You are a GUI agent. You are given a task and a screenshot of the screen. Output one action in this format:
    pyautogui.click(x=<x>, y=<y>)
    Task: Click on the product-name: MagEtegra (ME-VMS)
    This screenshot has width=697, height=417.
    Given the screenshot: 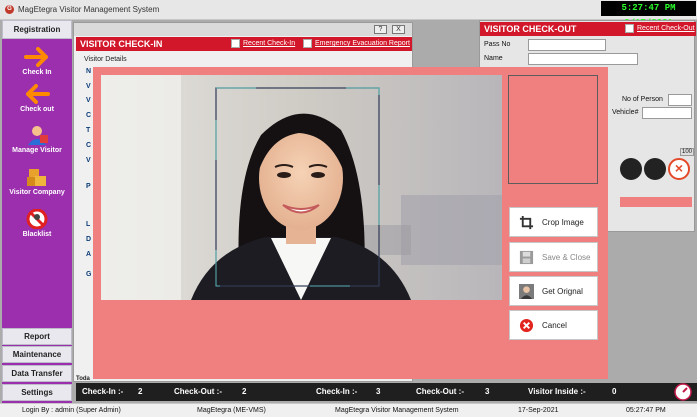 What is the action you would take?
    pyautogui.click(x=231, y=410)
    